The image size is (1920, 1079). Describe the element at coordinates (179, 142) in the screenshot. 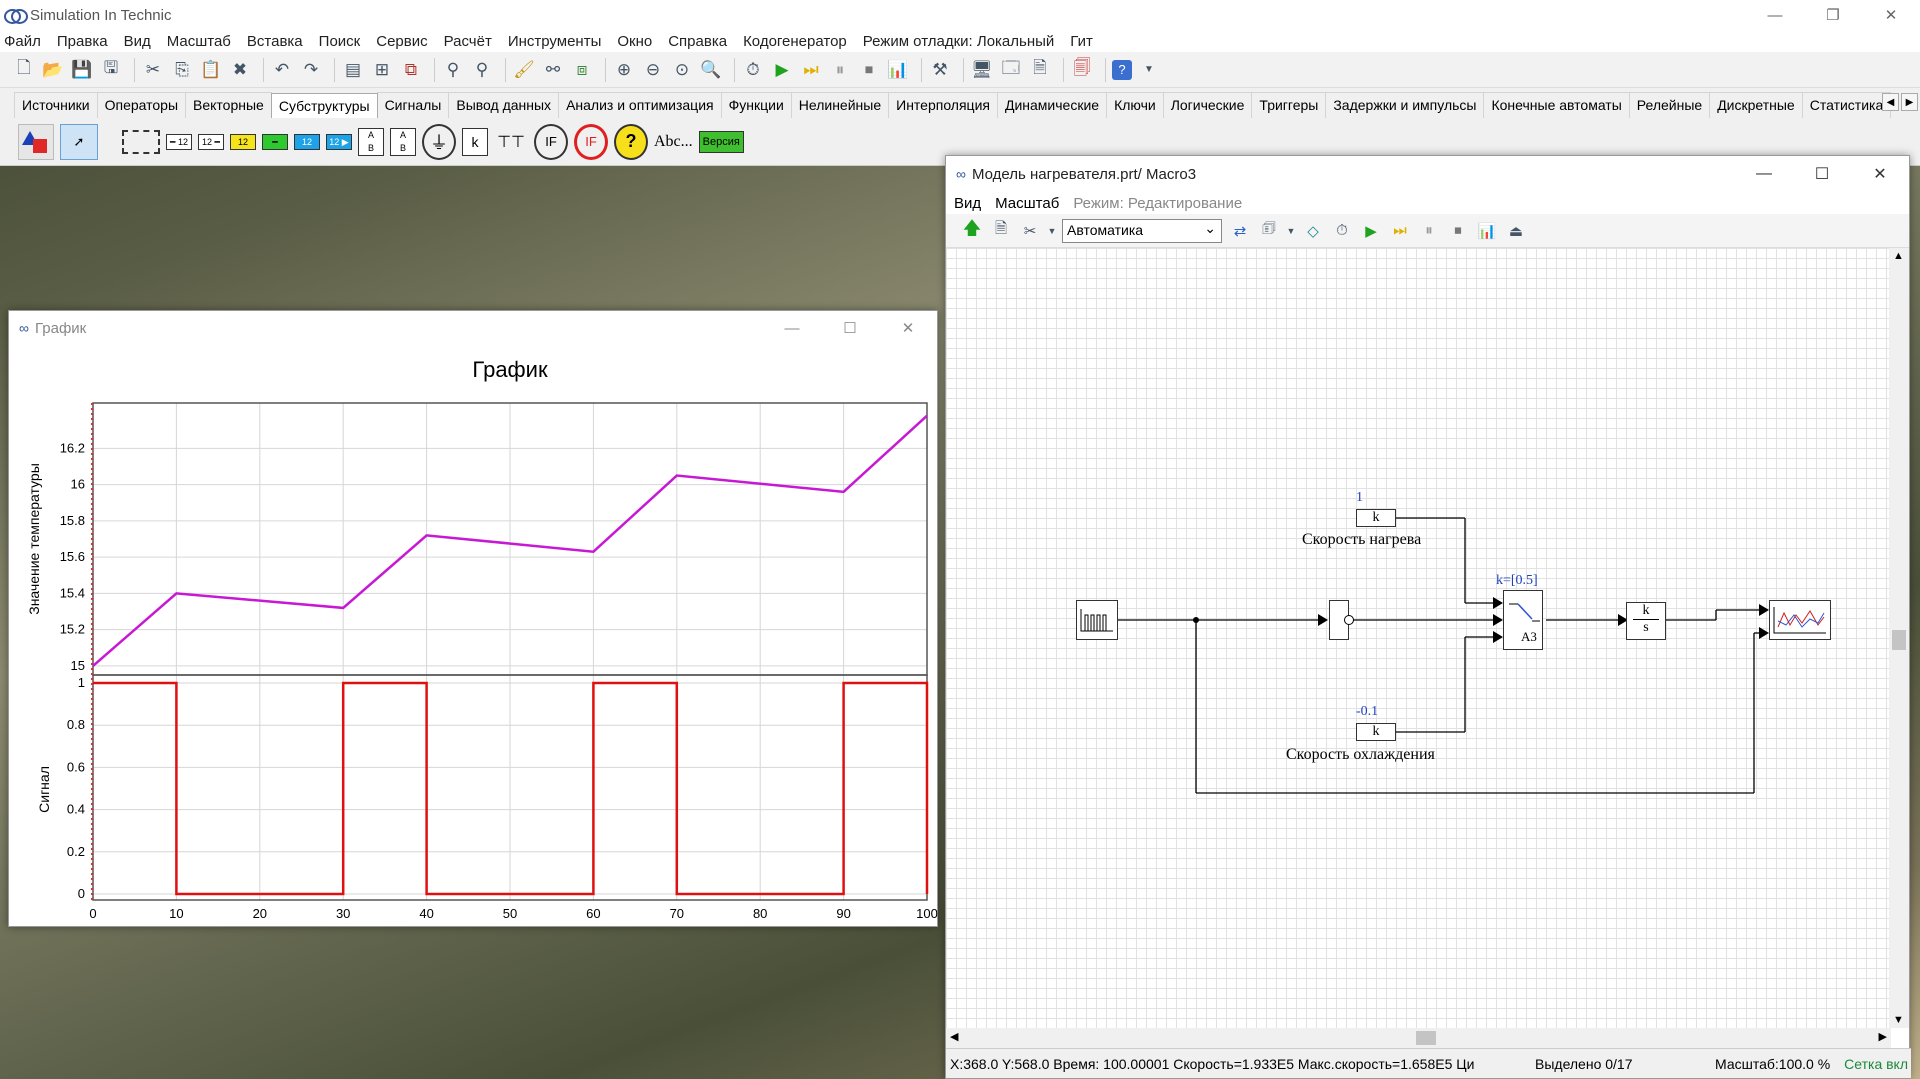

I see `block-in-icon: ━ 12` at that location.